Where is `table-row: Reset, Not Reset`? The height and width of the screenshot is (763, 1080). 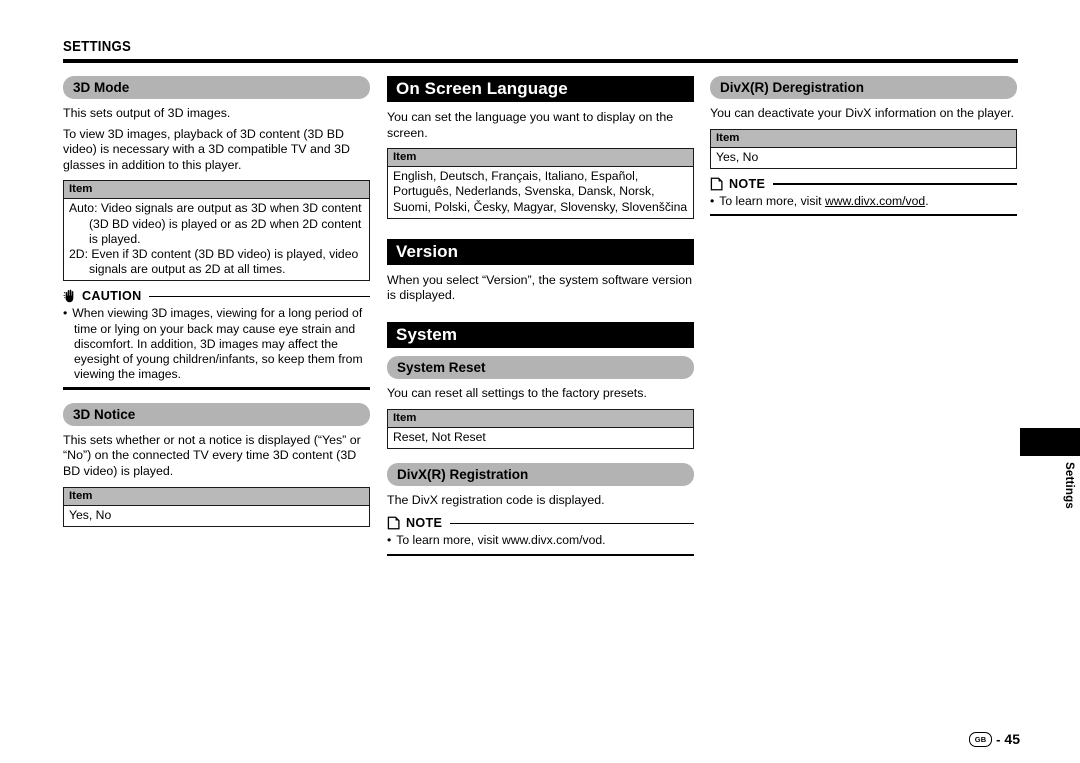
table-row: Reset, Not Reset is located at coordinates (540, 437).